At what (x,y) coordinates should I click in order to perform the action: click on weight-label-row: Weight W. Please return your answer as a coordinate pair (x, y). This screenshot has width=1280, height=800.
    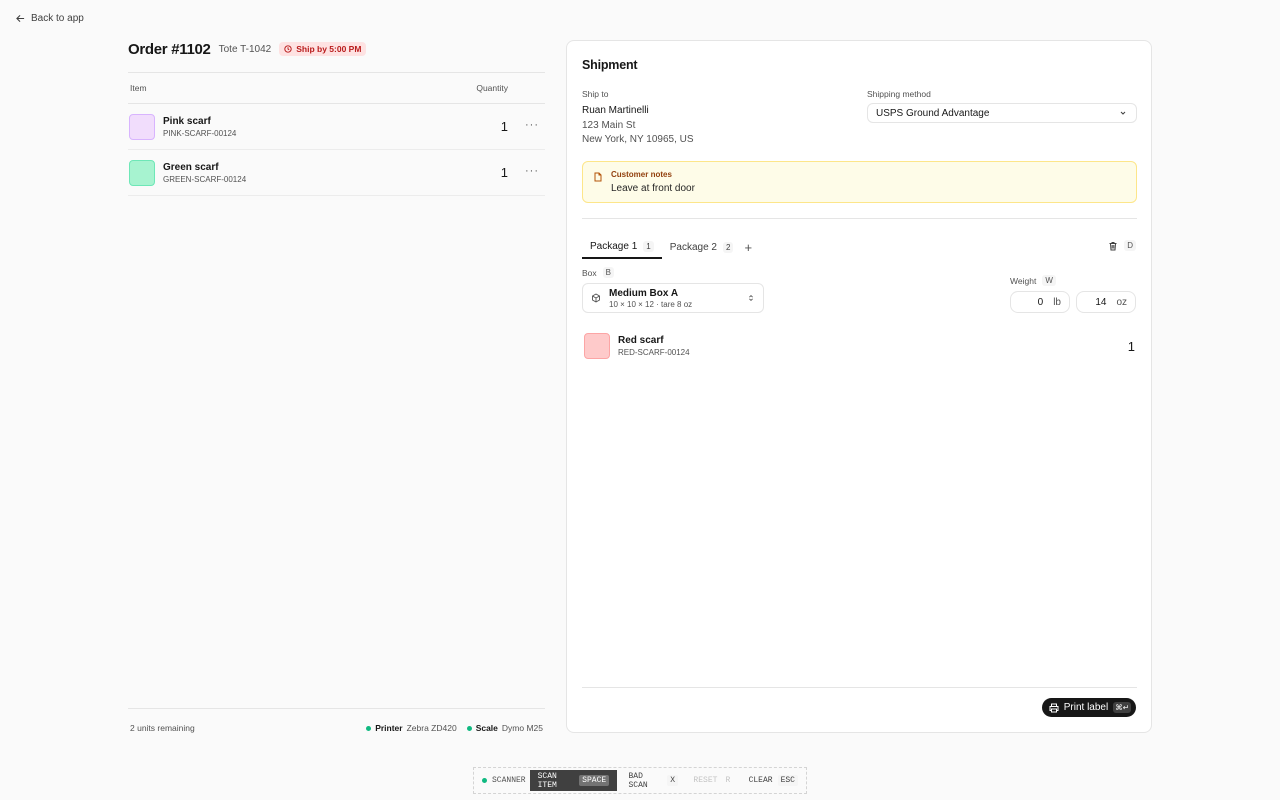
    Looking at the image, I should click on (1033, 280).